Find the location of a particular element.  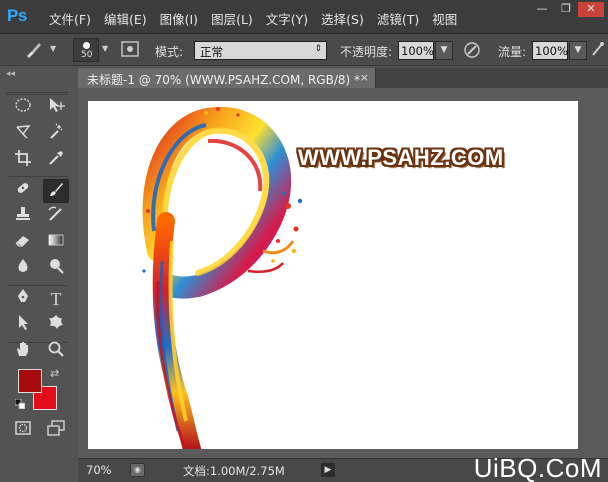

path-selection-icon is located at coordinates (23, 325).